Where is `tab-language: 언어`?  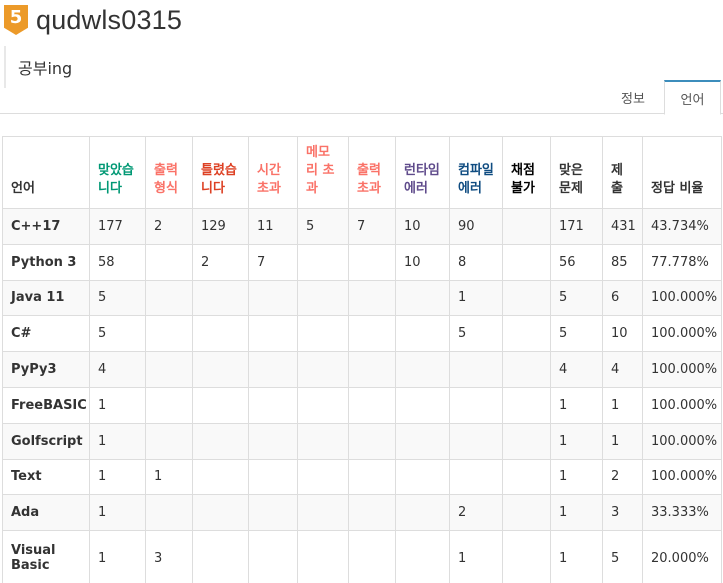
tab-language: 언어 is located at coordinates (692, 97).